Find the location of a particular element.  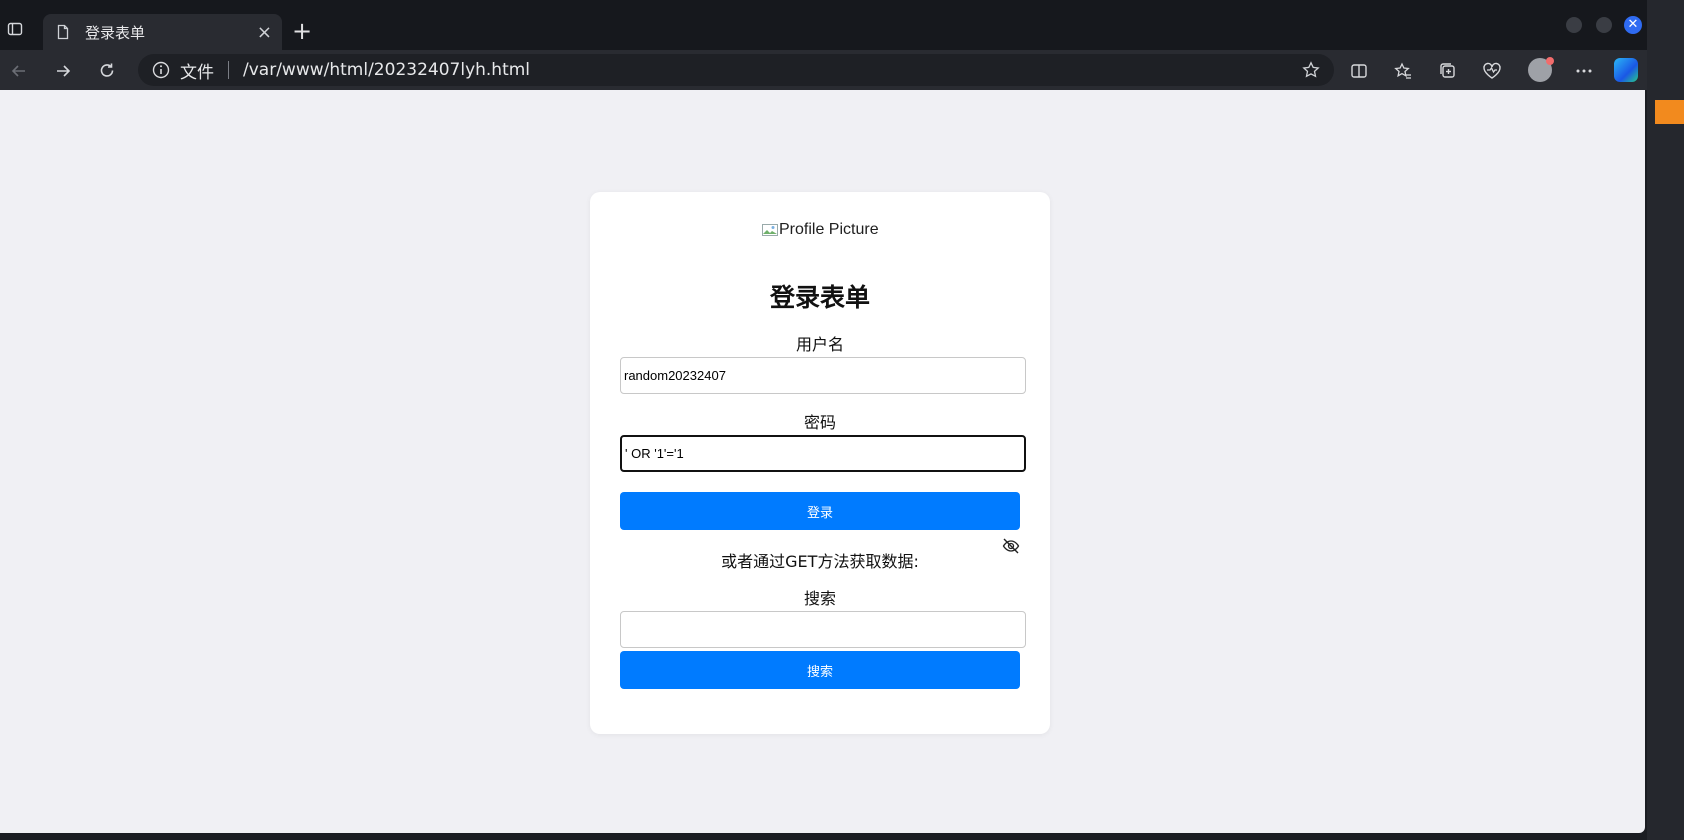

more-options-icon is located at coordinates (1584, 71).